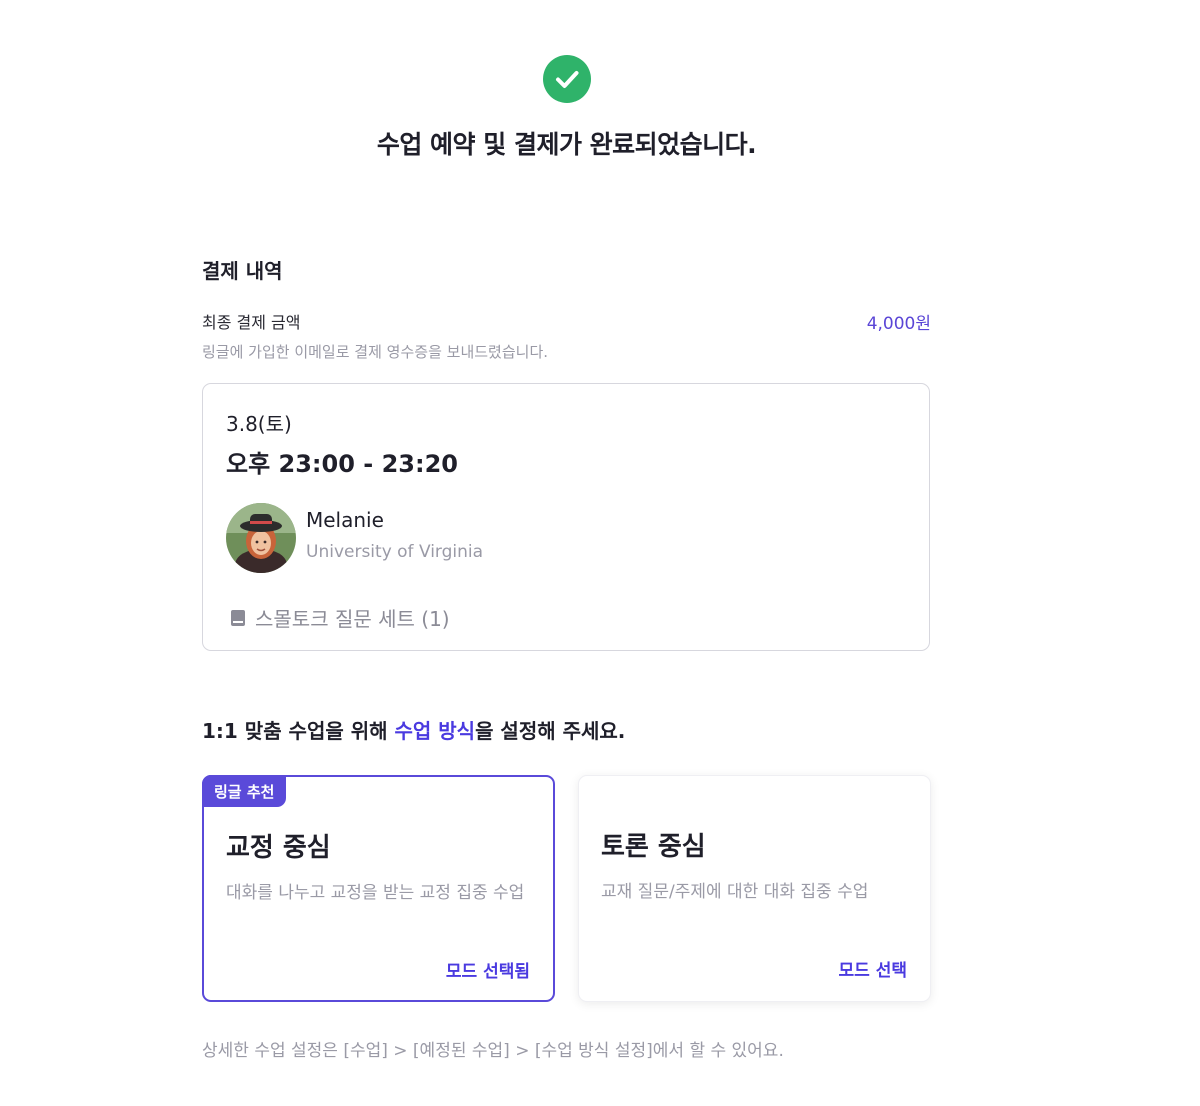 This screenshot has width=1200, height=1106. I want to click on mode-selected-button: 모드 선택됨, so click(488, 969).